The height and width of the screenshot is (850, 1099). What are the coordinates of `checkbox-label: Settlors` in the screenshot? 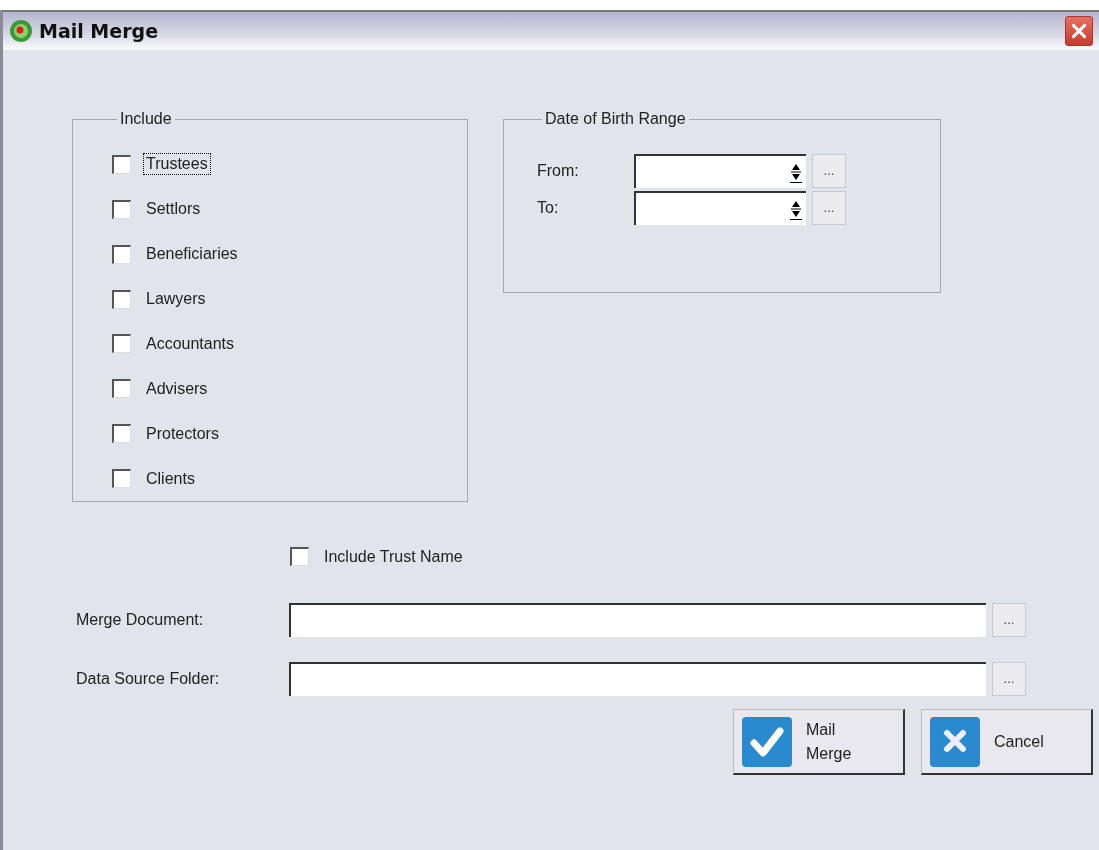 It's located at (173, 209).